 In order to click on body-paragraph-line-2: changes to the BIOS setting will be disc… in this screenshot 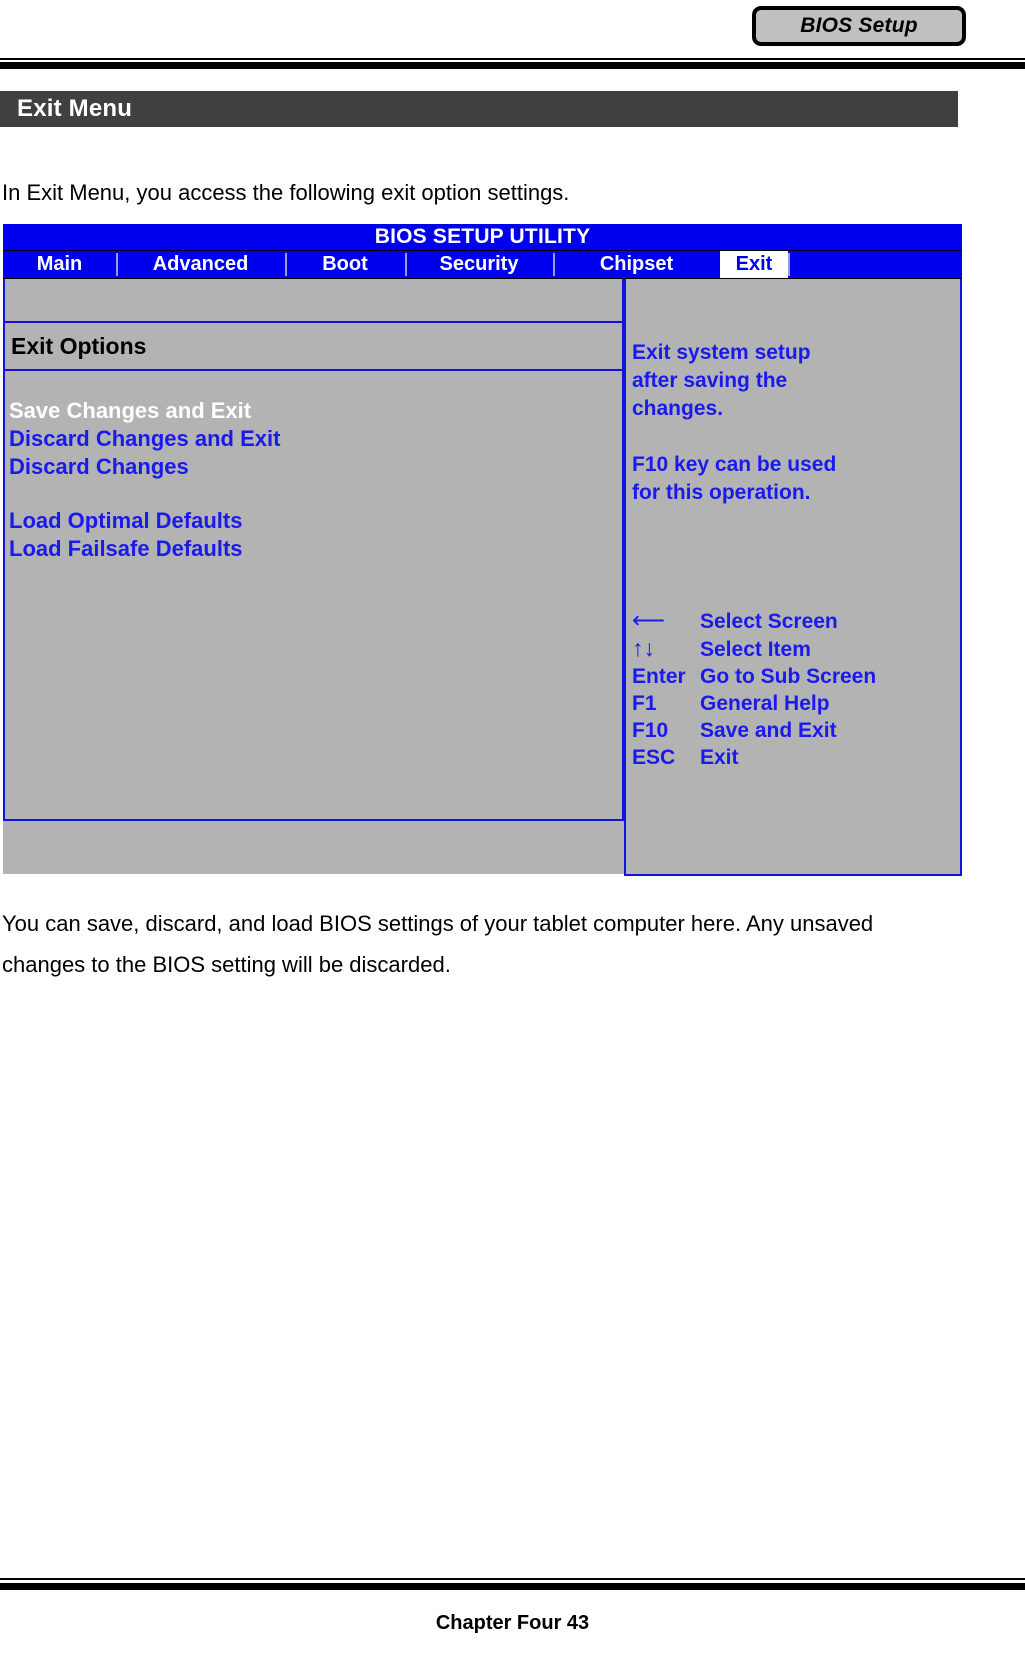, I will do `click(226, 964)`.